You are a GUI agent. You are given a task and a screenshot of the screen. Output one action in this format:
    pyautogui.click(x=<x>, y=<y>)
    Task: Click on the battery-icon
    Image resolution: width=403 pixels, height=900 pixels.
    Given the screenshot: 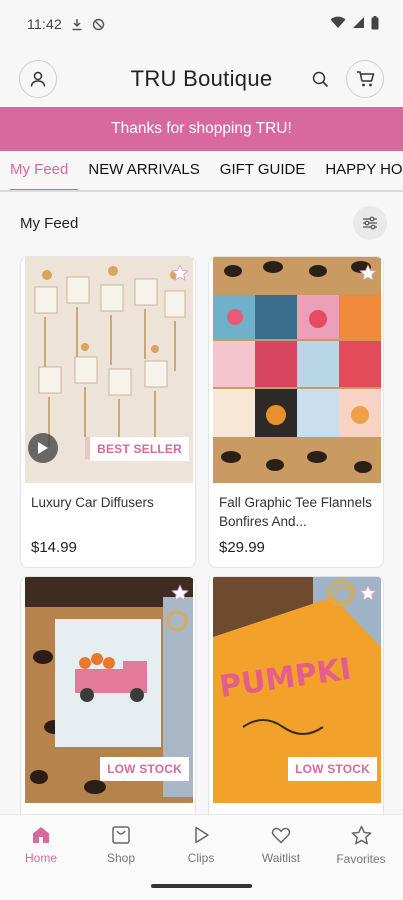 What is the action you would take?
    pyautogui.click(x=375, y=24)
    